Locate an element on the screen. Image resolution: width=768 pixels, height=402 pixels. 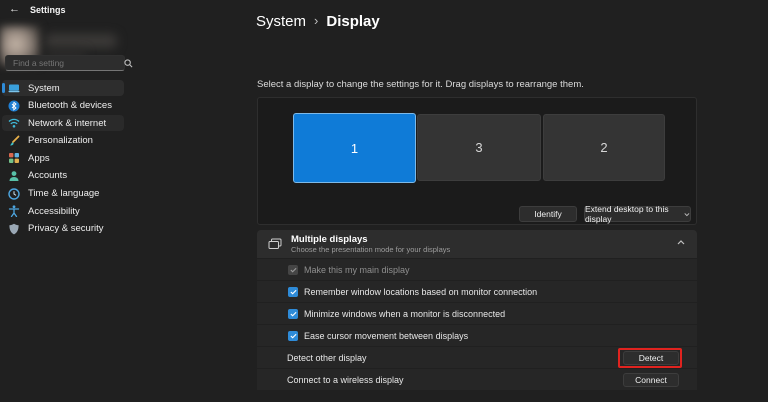
system-icon is located at coordinates (14, 88).